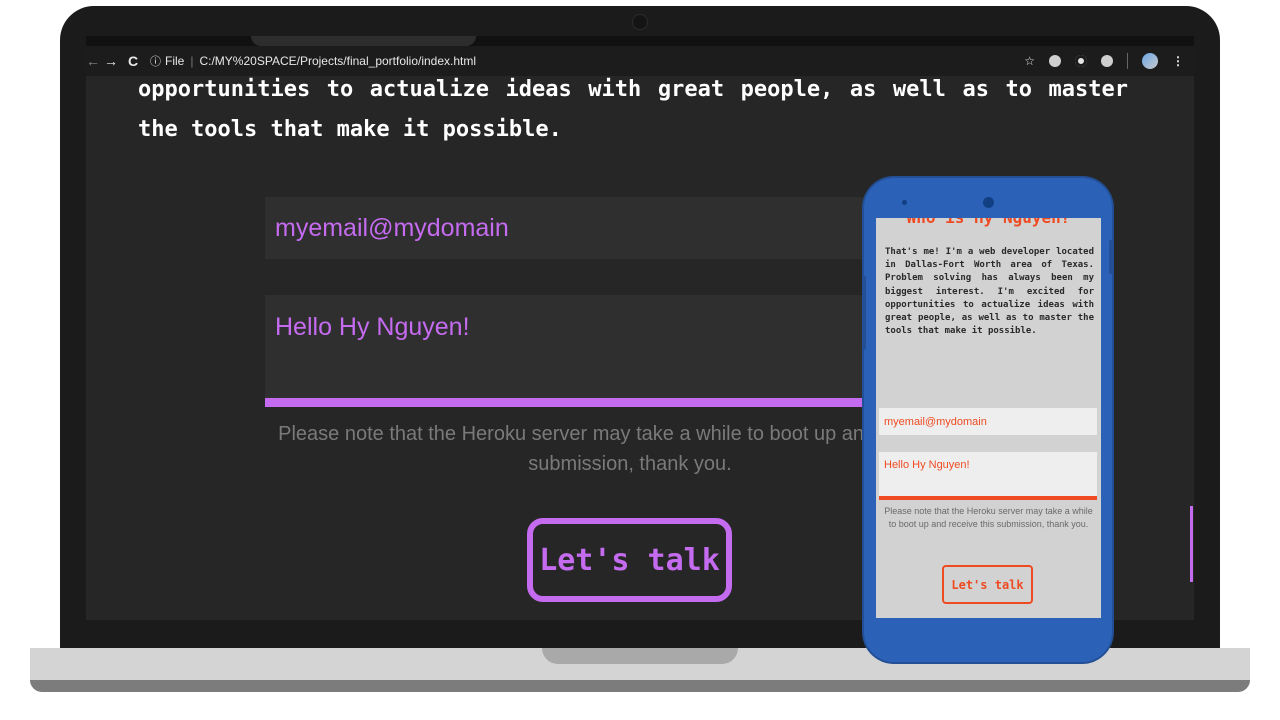 The height and width of the screenshot is (720, 1280). What do you see at coordinates (640, 686) in the screenshot?
I see `laptop-base-shadow` at bounding box center [640, 686].